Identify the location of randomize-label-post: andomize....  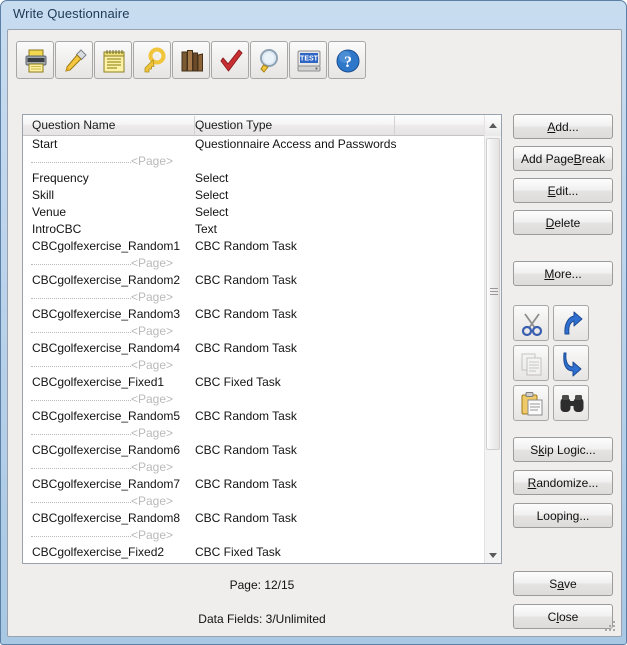
(567, 482).